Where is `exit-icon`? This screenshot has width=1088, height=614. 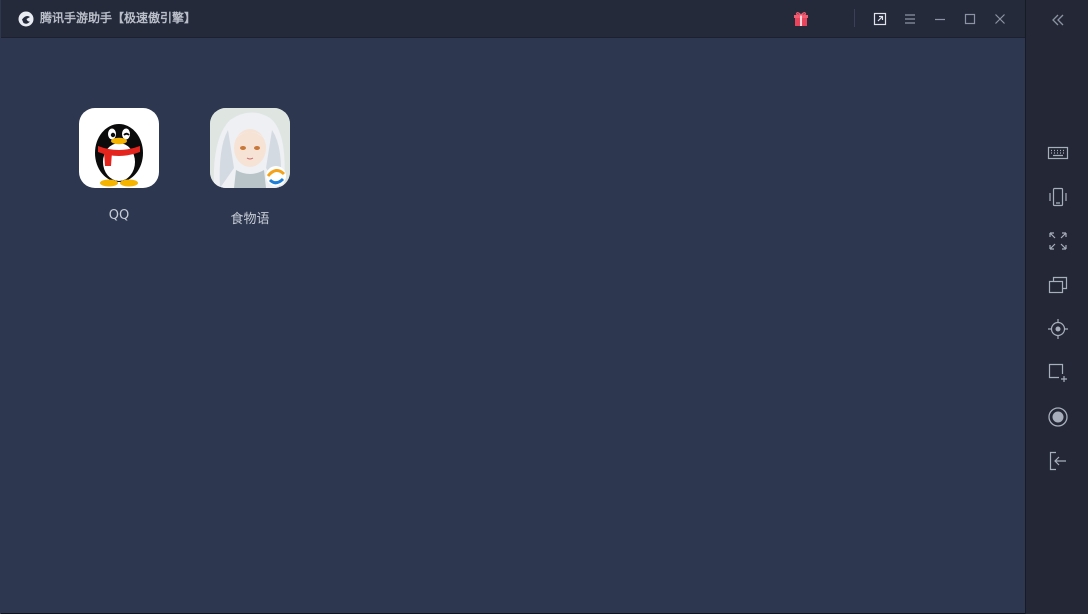
exit-icon is located at coordinates (1058, 461).